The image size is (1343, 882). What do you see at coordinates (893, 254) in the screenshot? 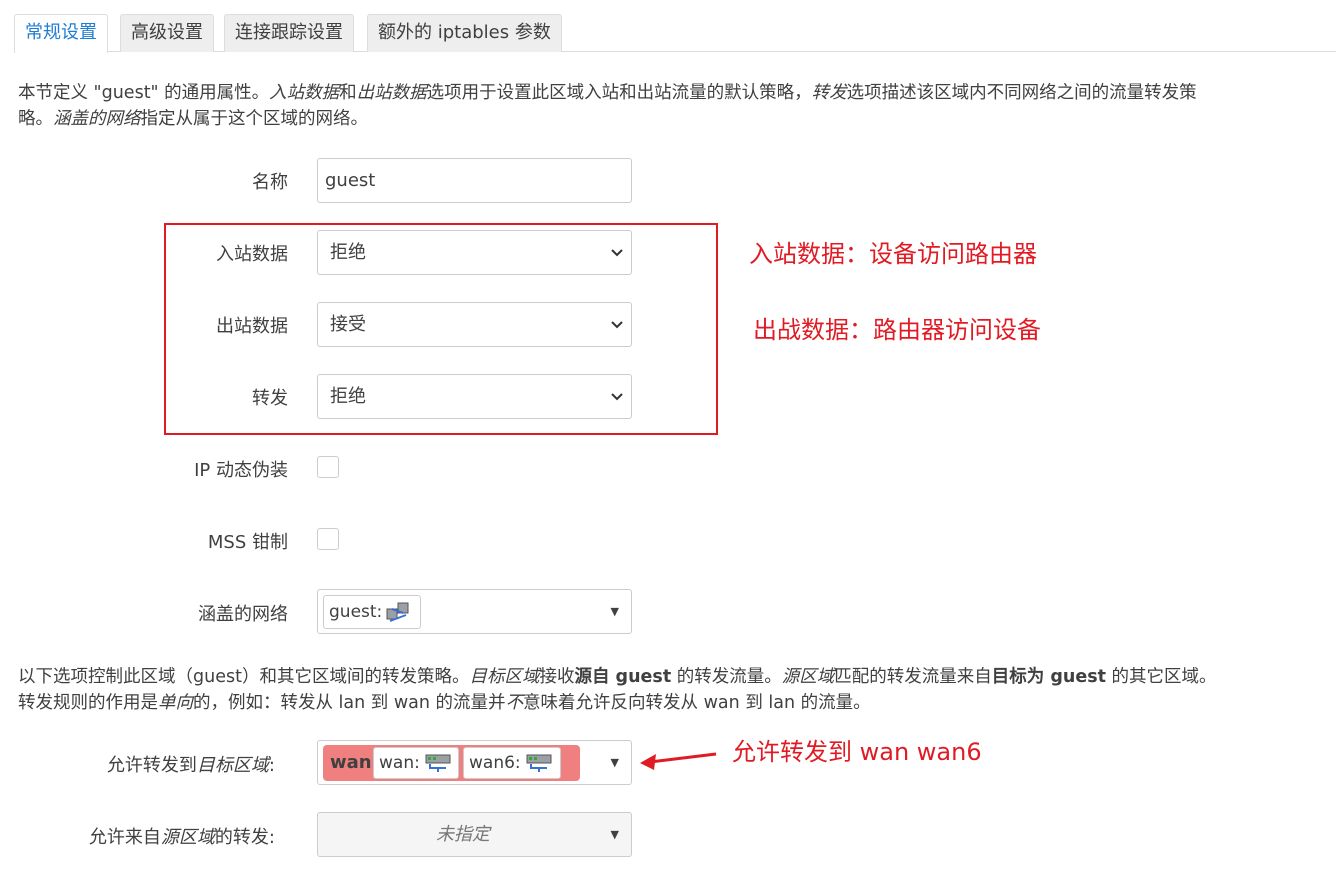
I see `annotation-input: 入站数据：设备访问路由器` at bounding box center [893, 254].